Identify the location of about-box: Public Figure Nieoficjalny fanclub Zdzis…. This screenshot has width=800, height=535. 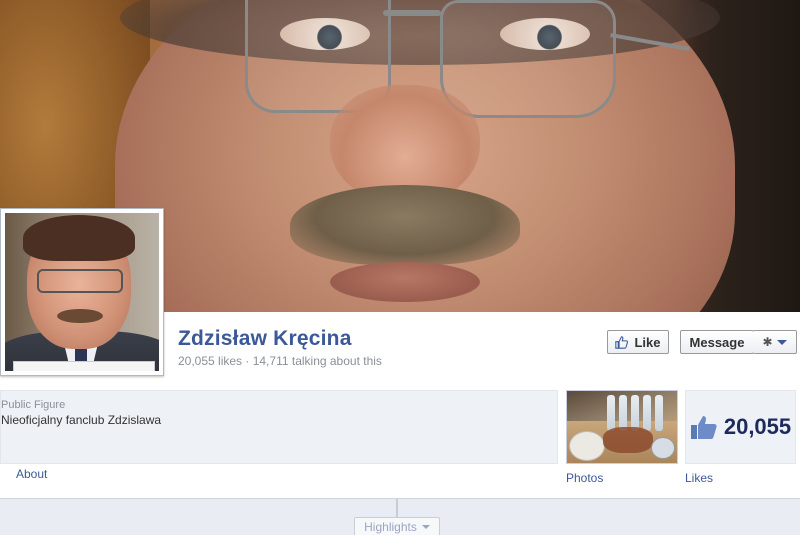
(279, 427).